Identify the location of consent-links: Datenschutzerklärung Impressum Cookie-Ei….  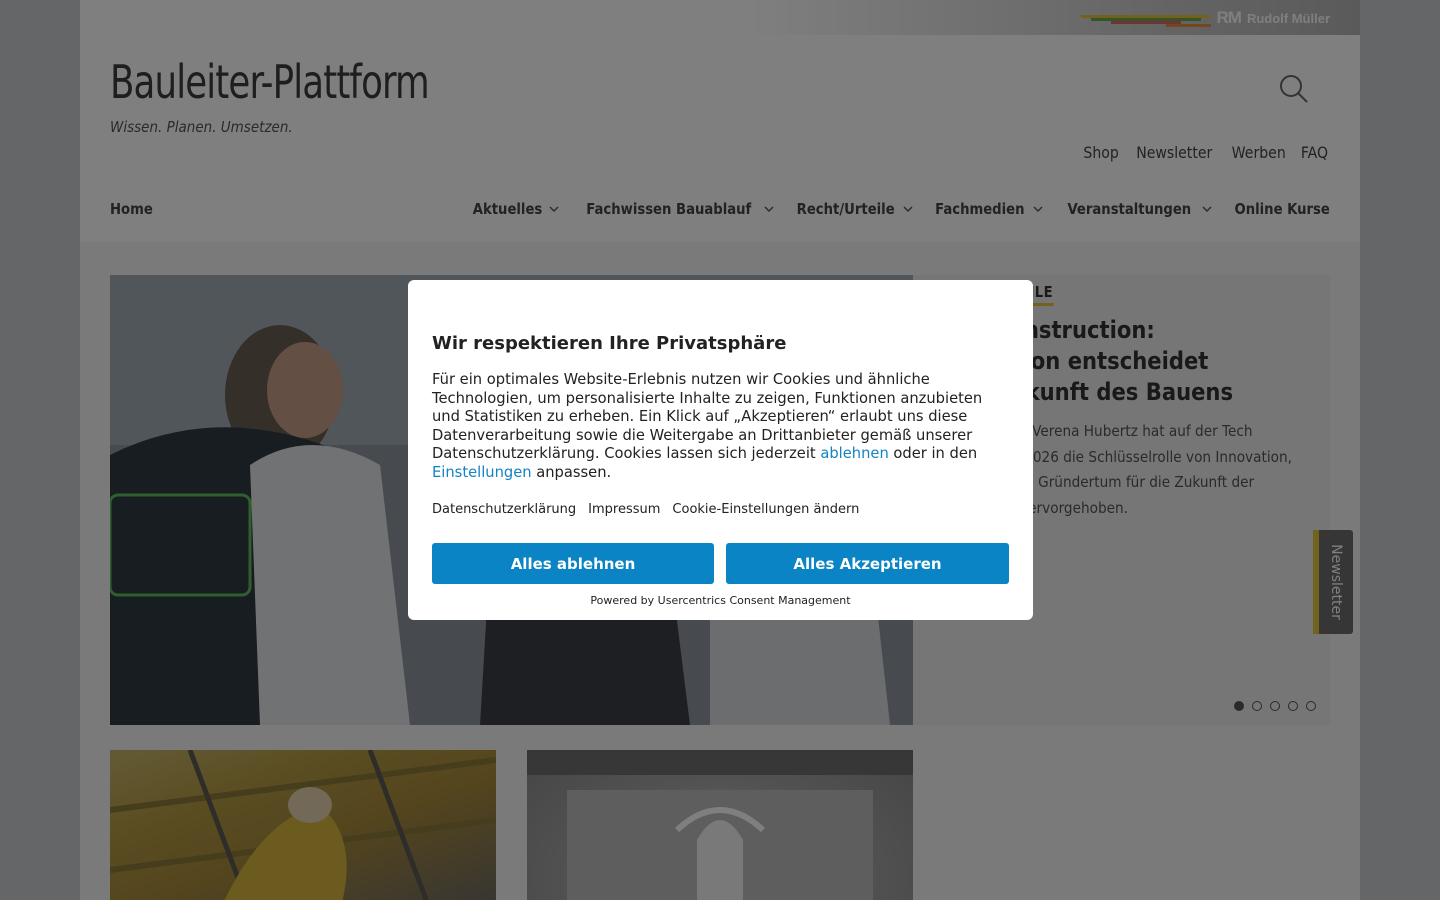
(645, 509).